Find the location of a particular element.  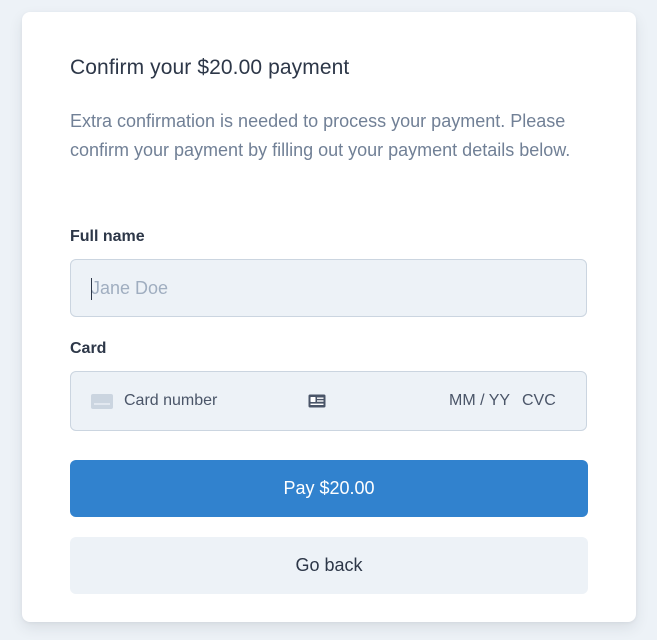

card-field: Card number MM / YY CVC is located at coordinates (328, 401).